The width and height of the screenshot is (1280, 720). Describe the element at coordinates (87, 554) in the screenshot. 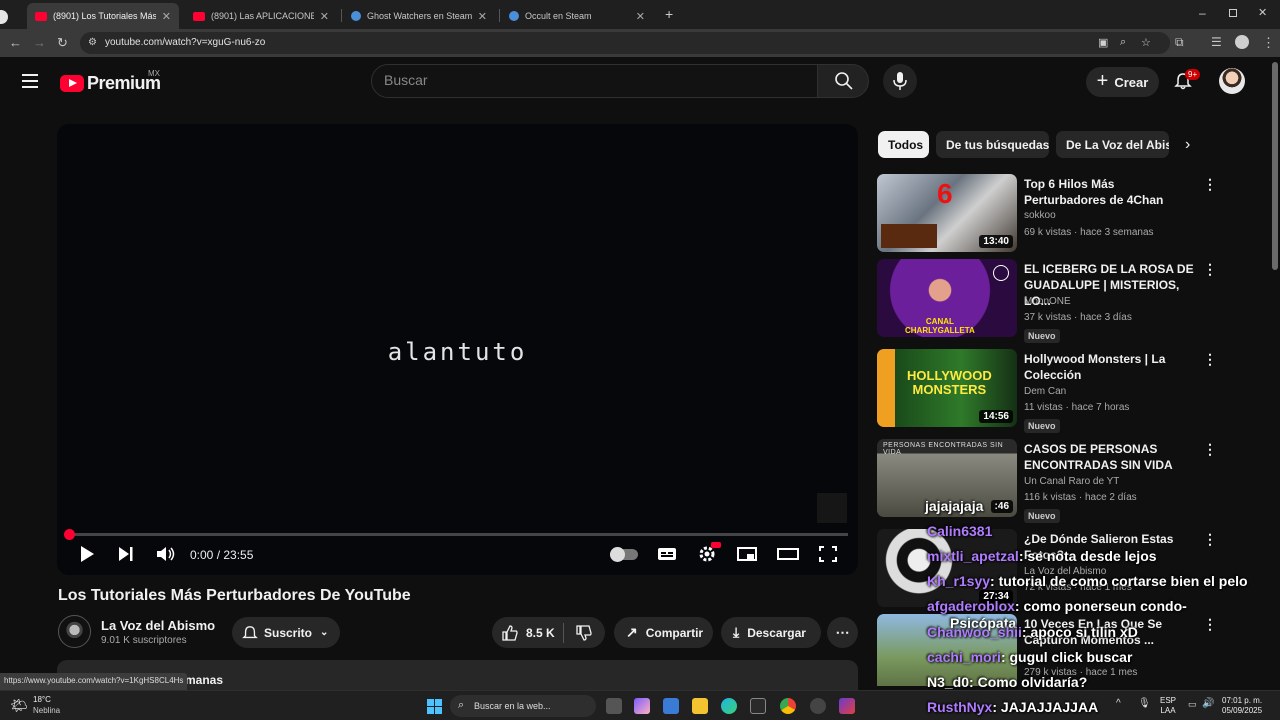

I see `play-icon` at that location.